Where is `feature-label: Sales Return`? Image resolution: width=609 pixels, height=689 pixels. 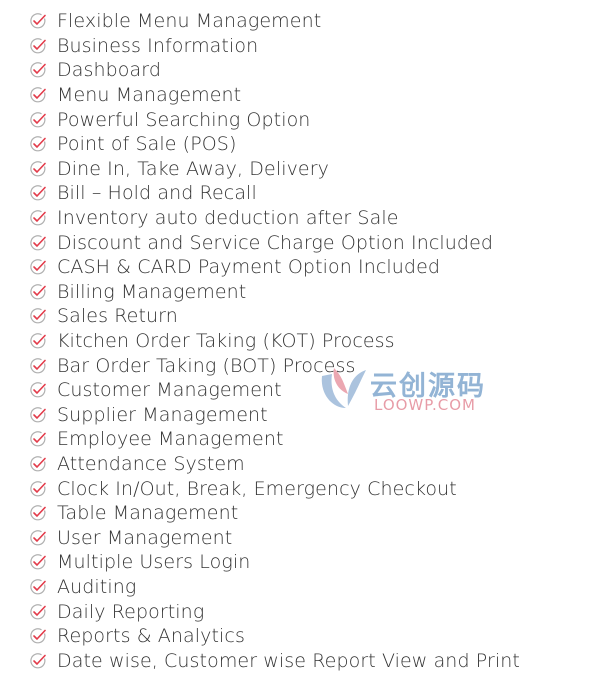 feature-label: Sales Return is located at coordinates (117, 316).